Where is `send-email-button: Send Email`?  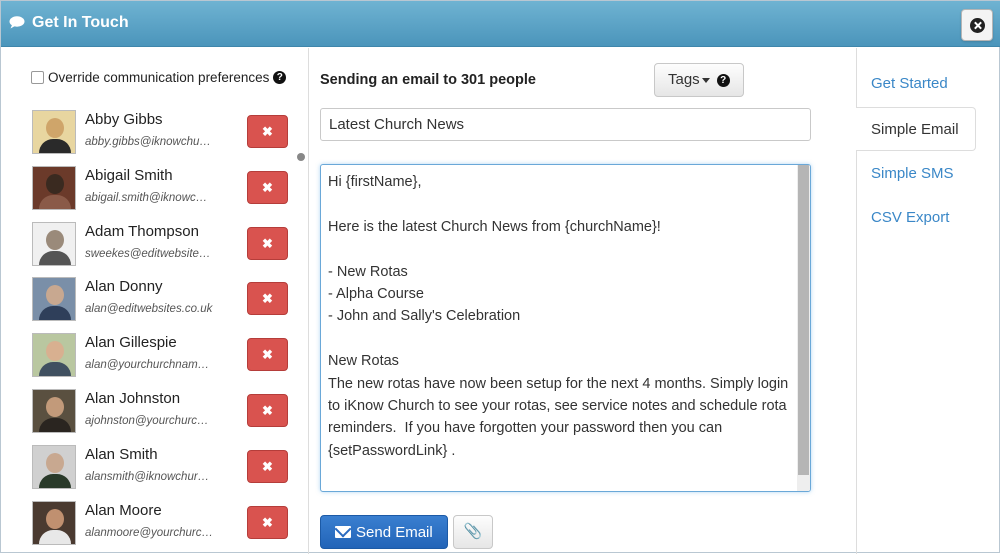 send-email-button: Send Email is located at coordinates (384, 532).